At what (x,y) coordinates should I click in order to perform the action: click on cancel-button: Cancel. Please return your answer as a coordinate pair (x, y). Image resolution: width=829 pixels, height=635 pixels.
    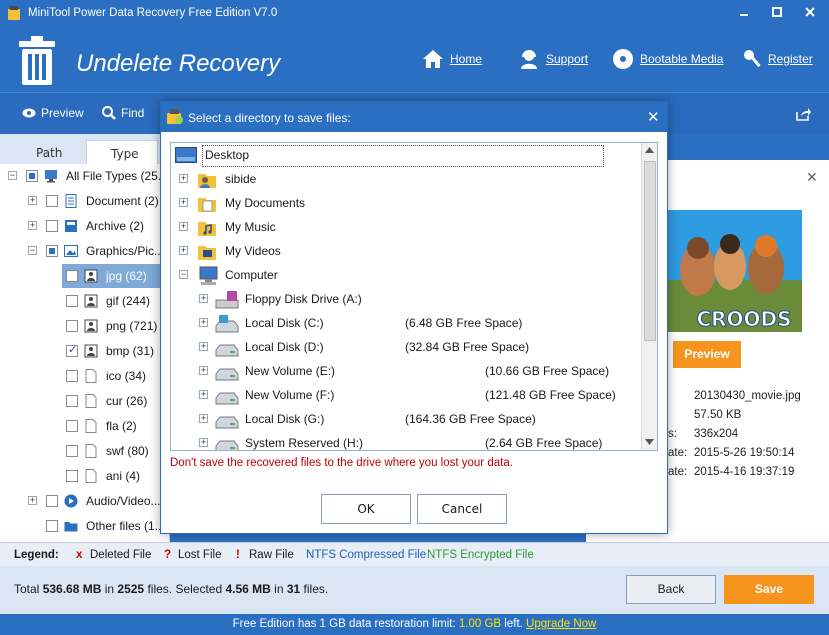
    Looking at the image, I should click on (462, 509).